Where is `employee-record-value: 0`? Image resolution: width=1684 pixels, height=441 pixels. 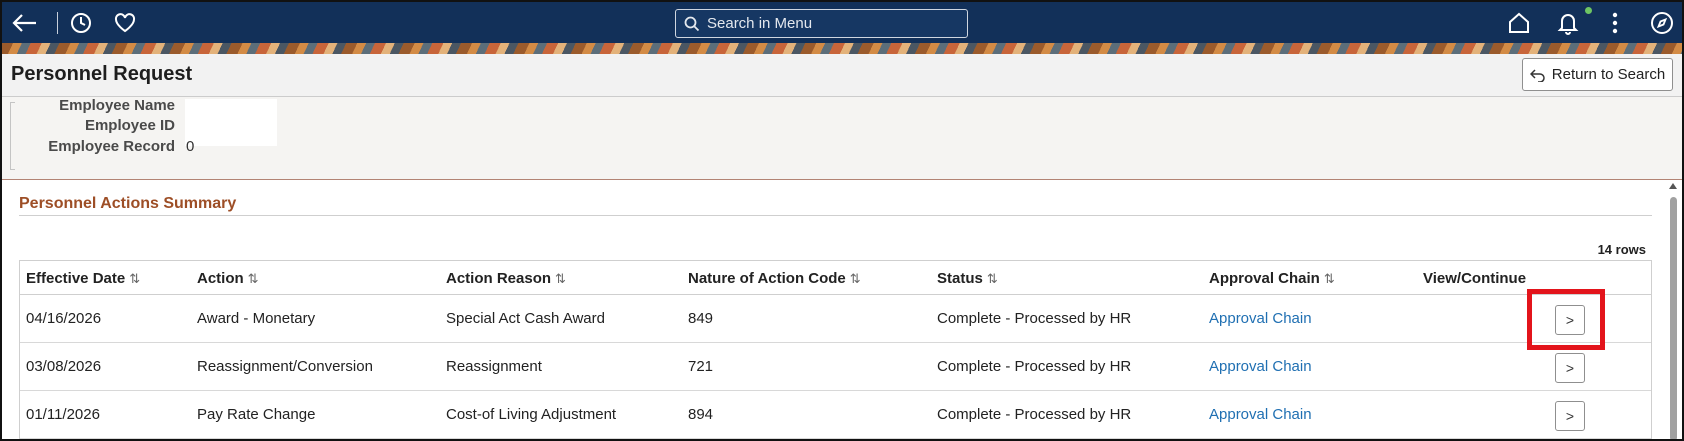 employee-record-value: 0 is located at coordinates (190, 146).